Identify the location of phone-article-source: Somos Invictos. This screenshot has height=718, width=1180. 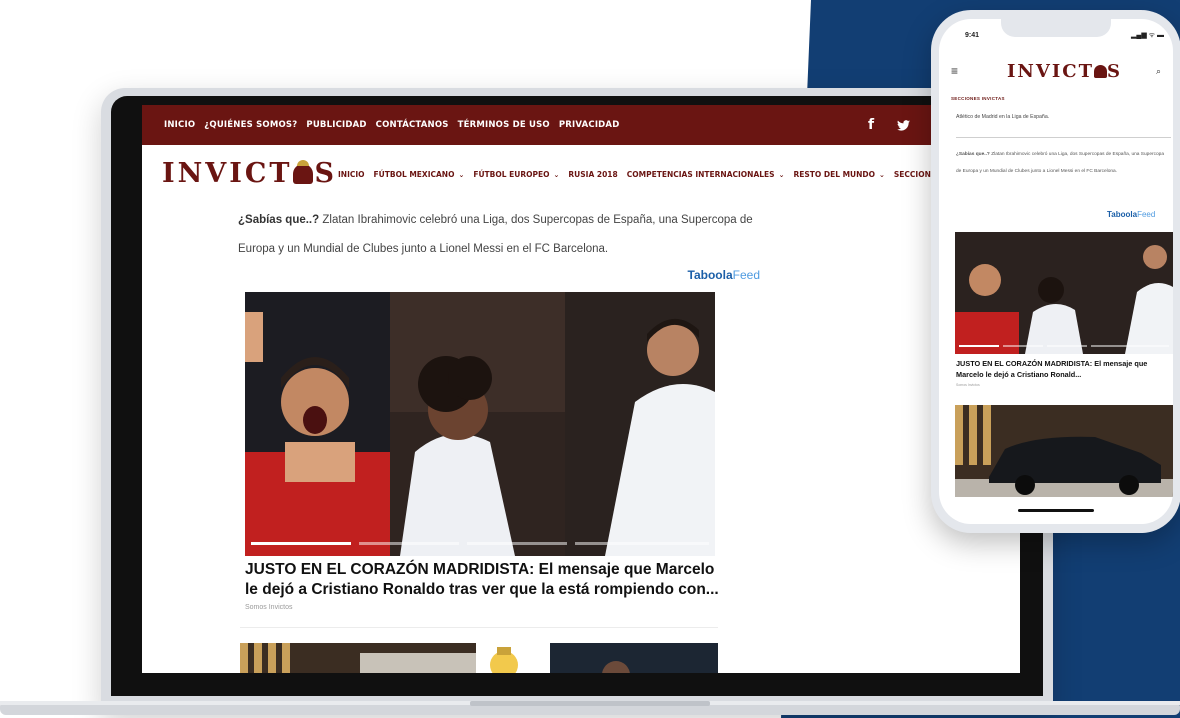
(968, 385).